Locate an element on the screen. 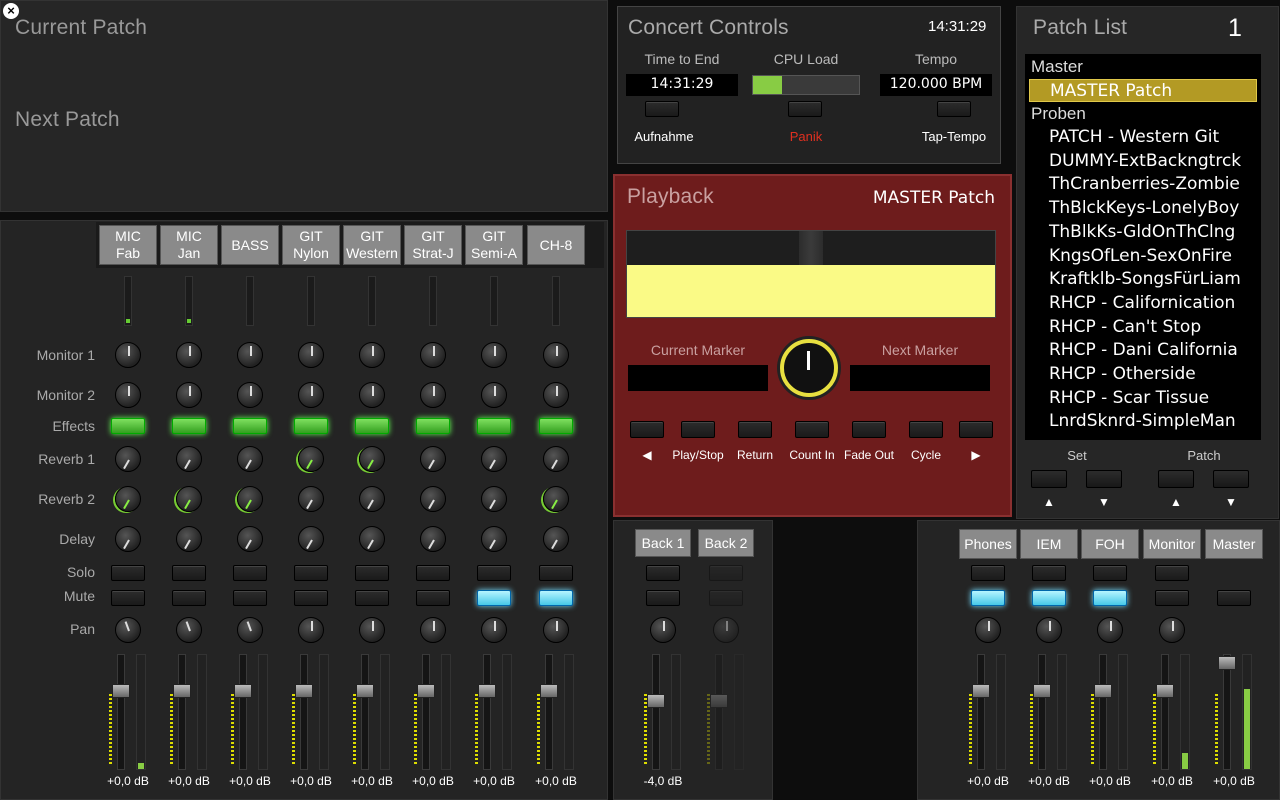 This screenshot has width=1280, height=800. set-up-button is located at coordinates (1049, 479).